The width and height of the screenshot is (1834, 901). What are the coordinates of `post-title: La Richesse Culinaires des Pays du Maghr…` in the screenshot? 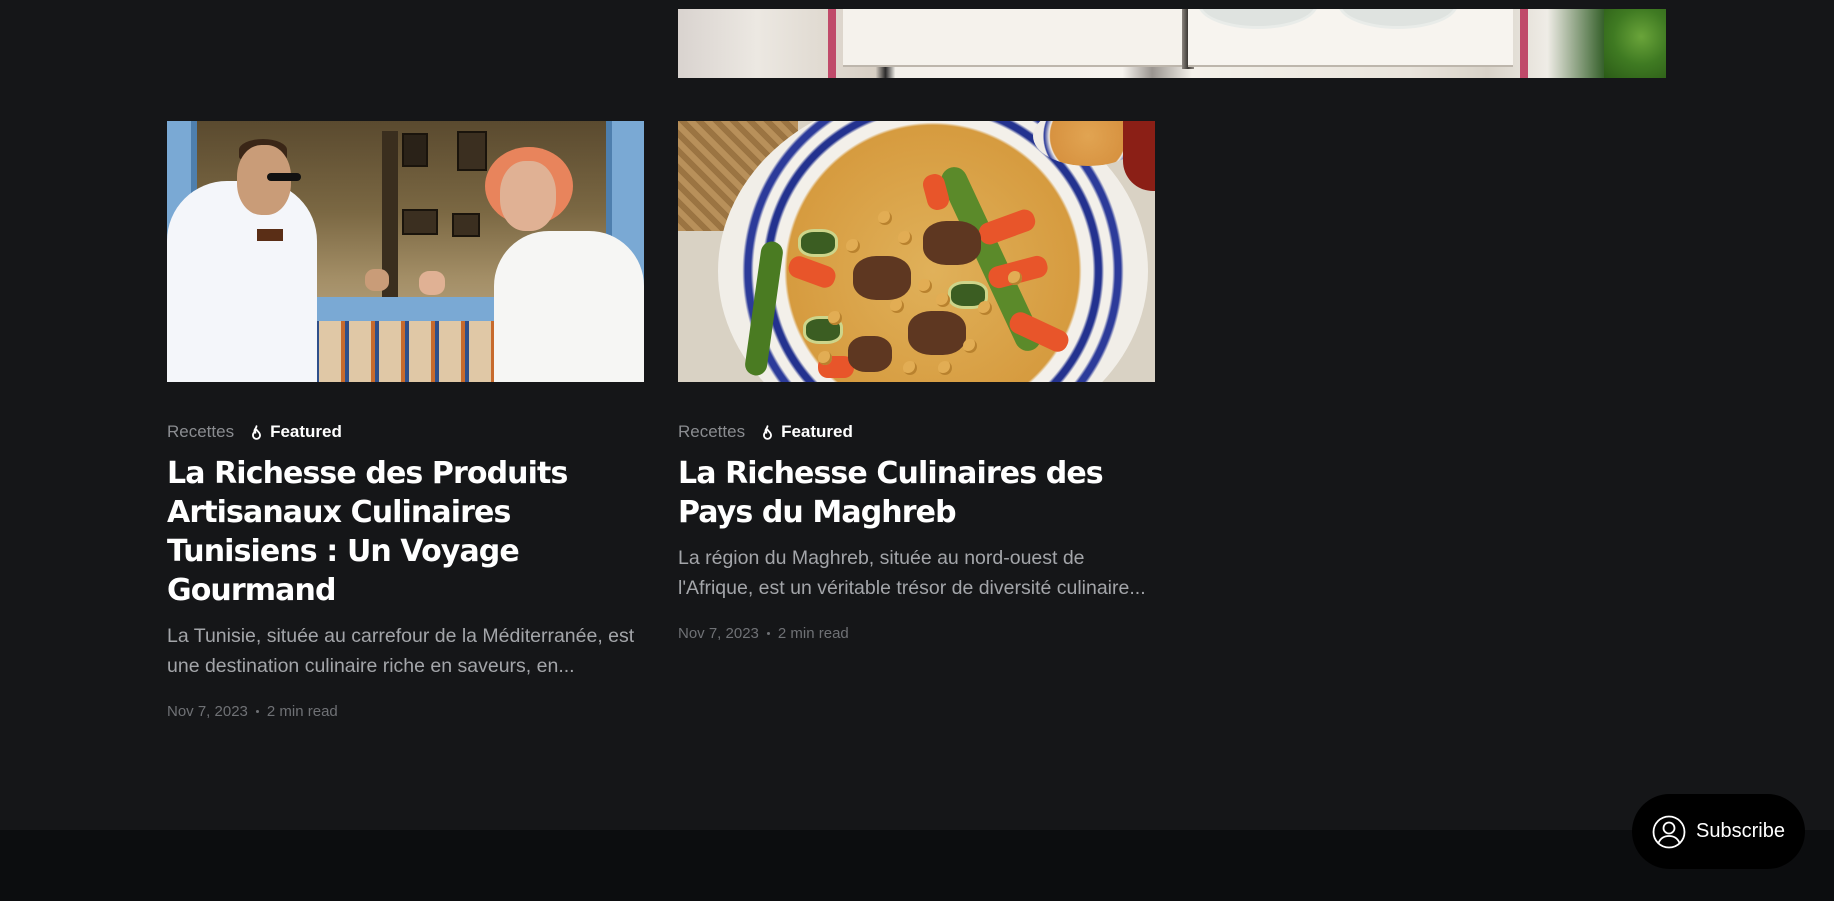 It's located at (916, 493).